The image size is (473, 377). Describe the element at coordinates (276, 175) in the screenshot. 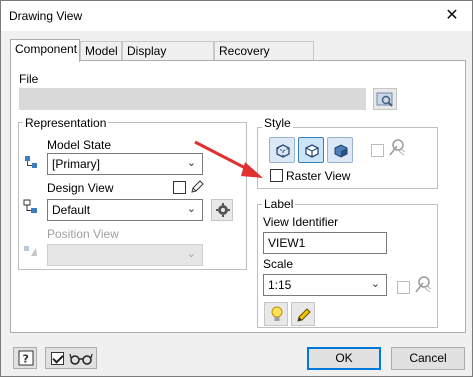

I see `raster-view-checkbox` at that location.